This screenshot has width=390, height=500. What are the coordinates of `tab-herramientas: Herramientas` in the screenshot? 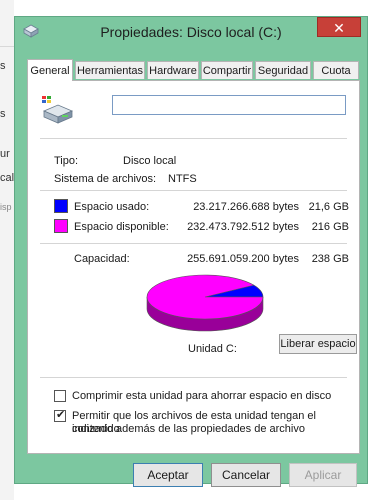 It's located at (110, 70).